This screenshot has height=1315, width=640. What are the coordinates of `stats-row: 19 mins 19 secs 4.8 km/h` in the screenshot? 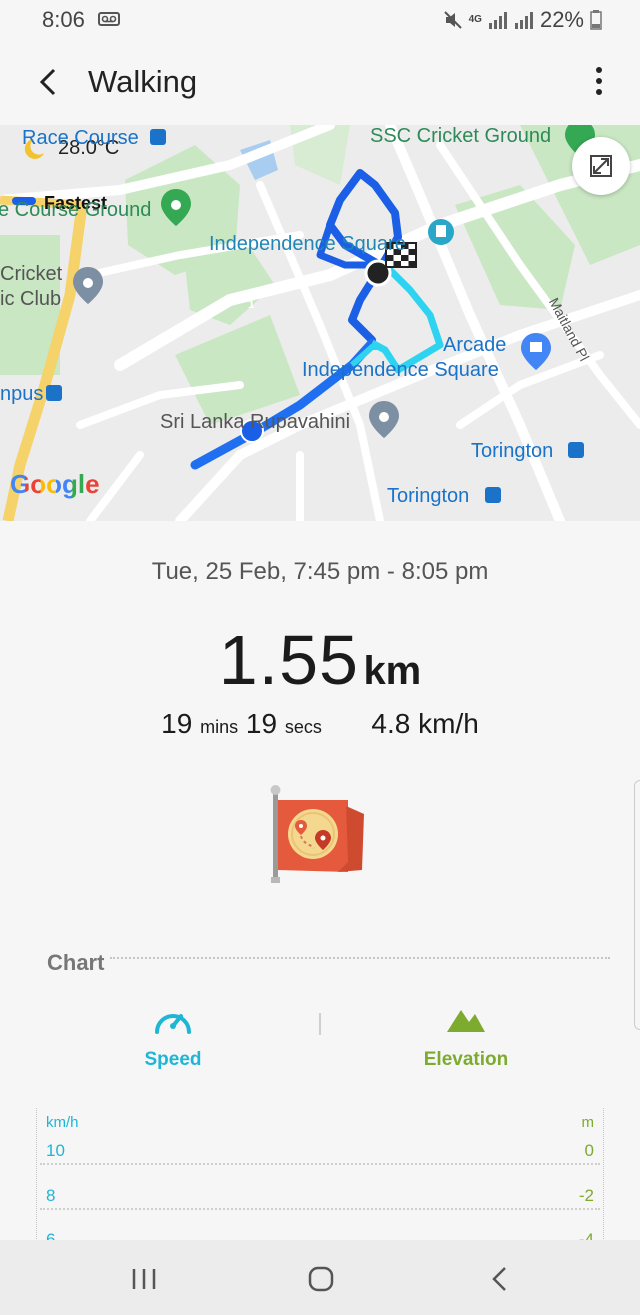 It's located at (320, 724).